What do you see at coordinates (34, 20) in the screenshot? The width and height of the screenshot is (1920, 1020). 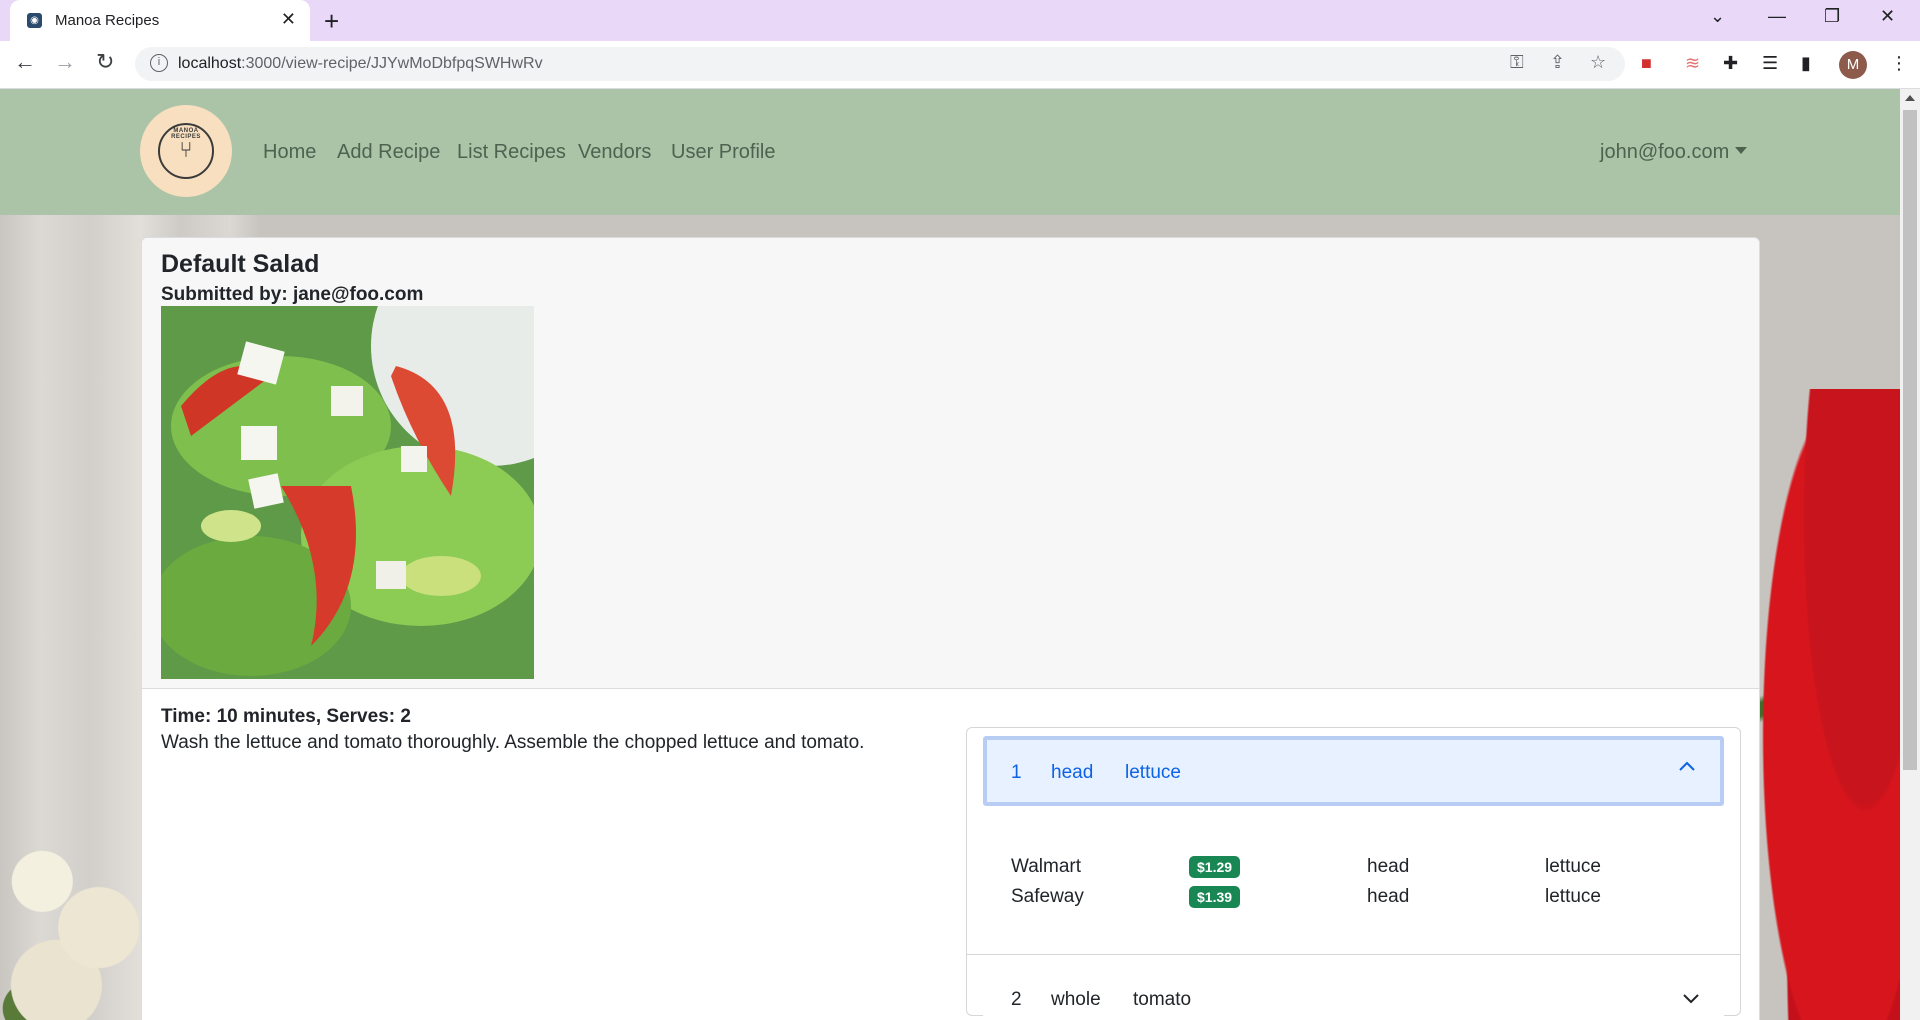 I see `favicon-icon: ◉` at bounding box center [34, 20].